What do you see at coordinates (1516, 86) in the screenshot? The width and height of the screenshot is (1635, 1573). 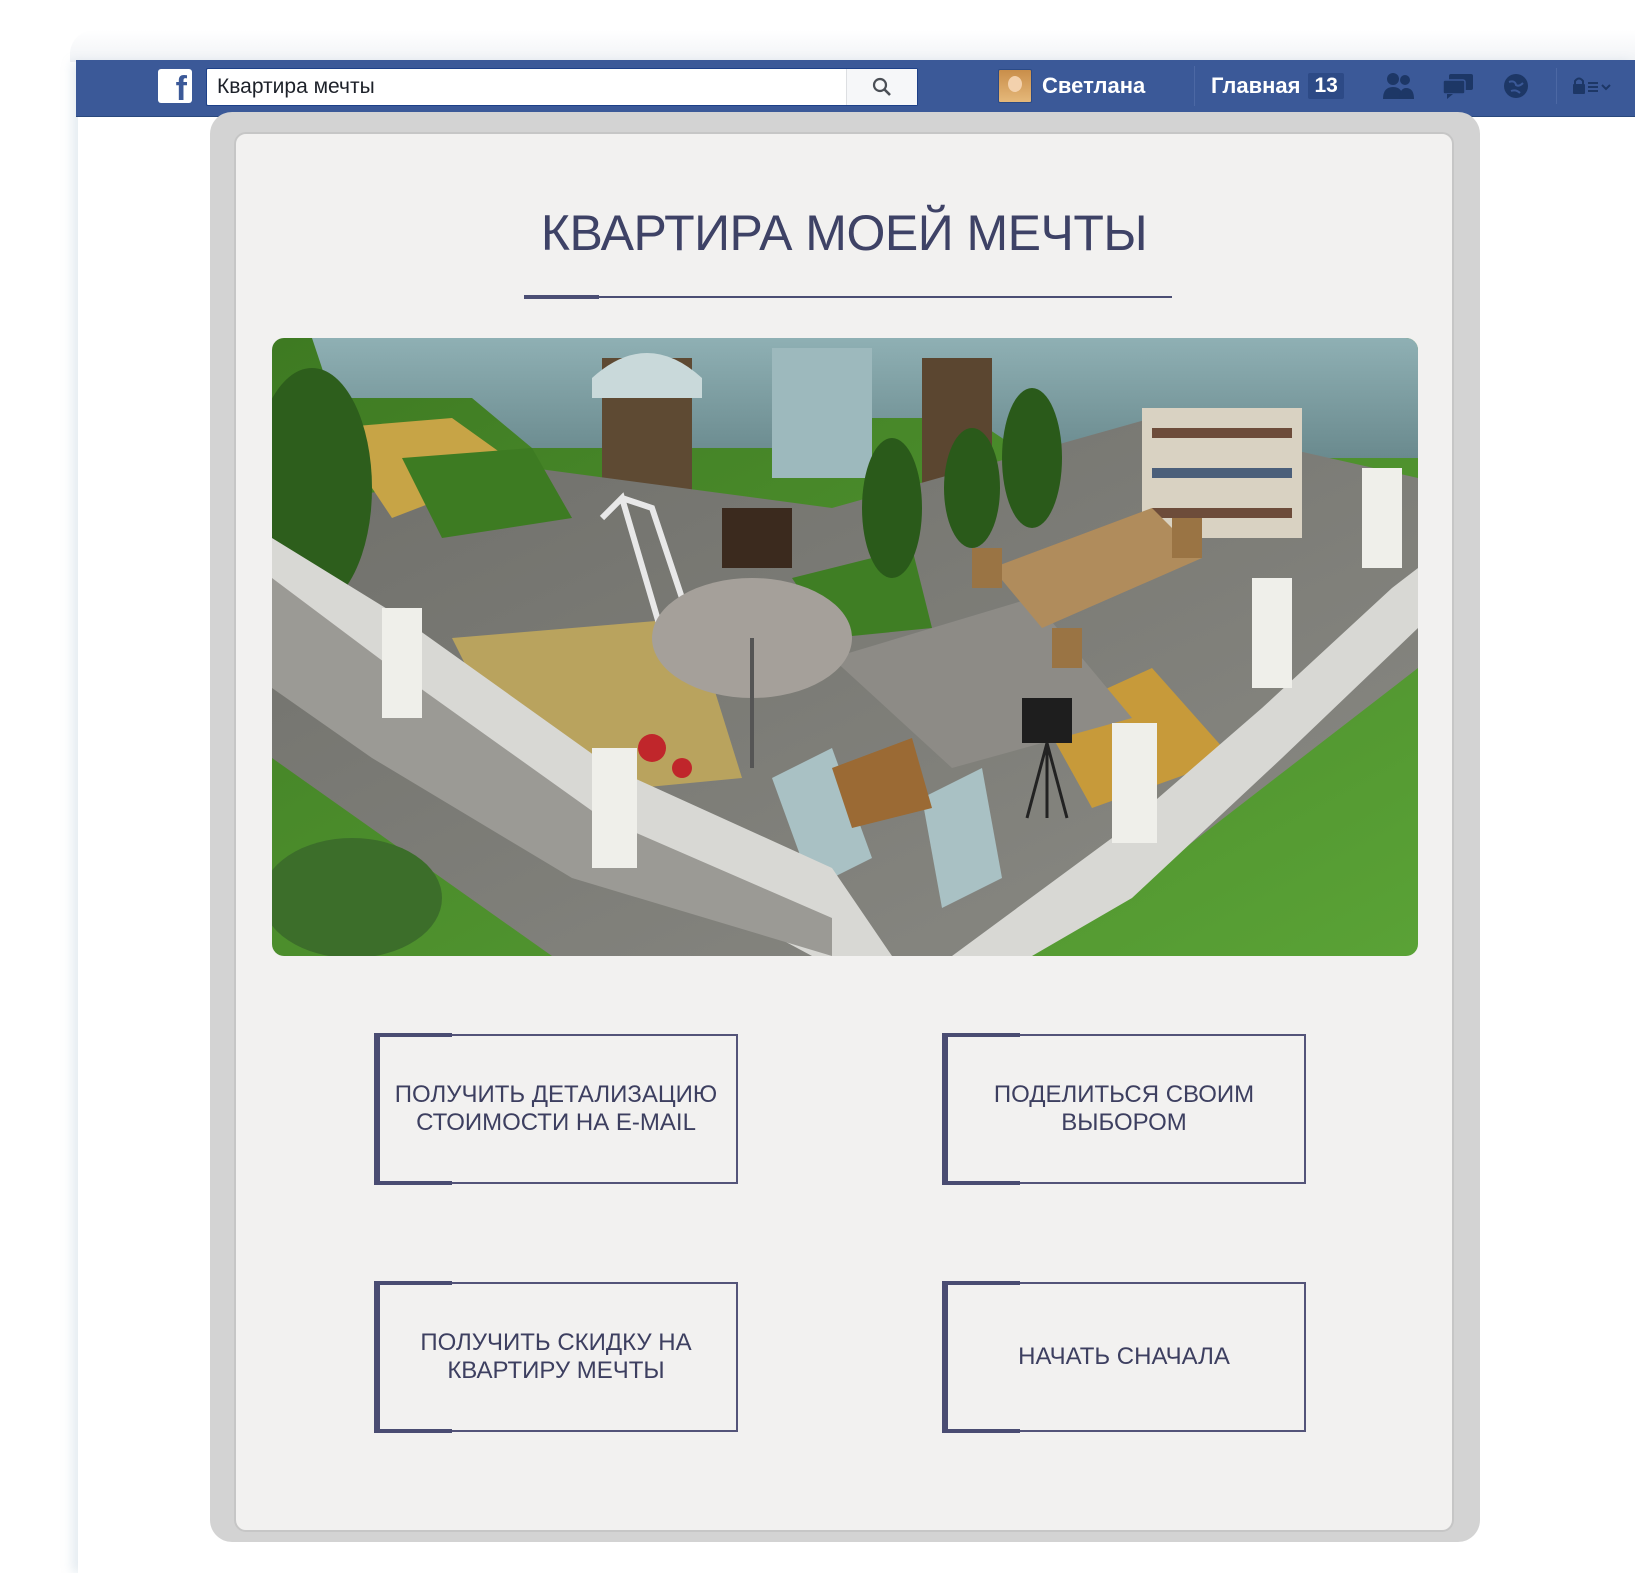 I see `notifications-globe-icon` at bounding box center [1516, 86].